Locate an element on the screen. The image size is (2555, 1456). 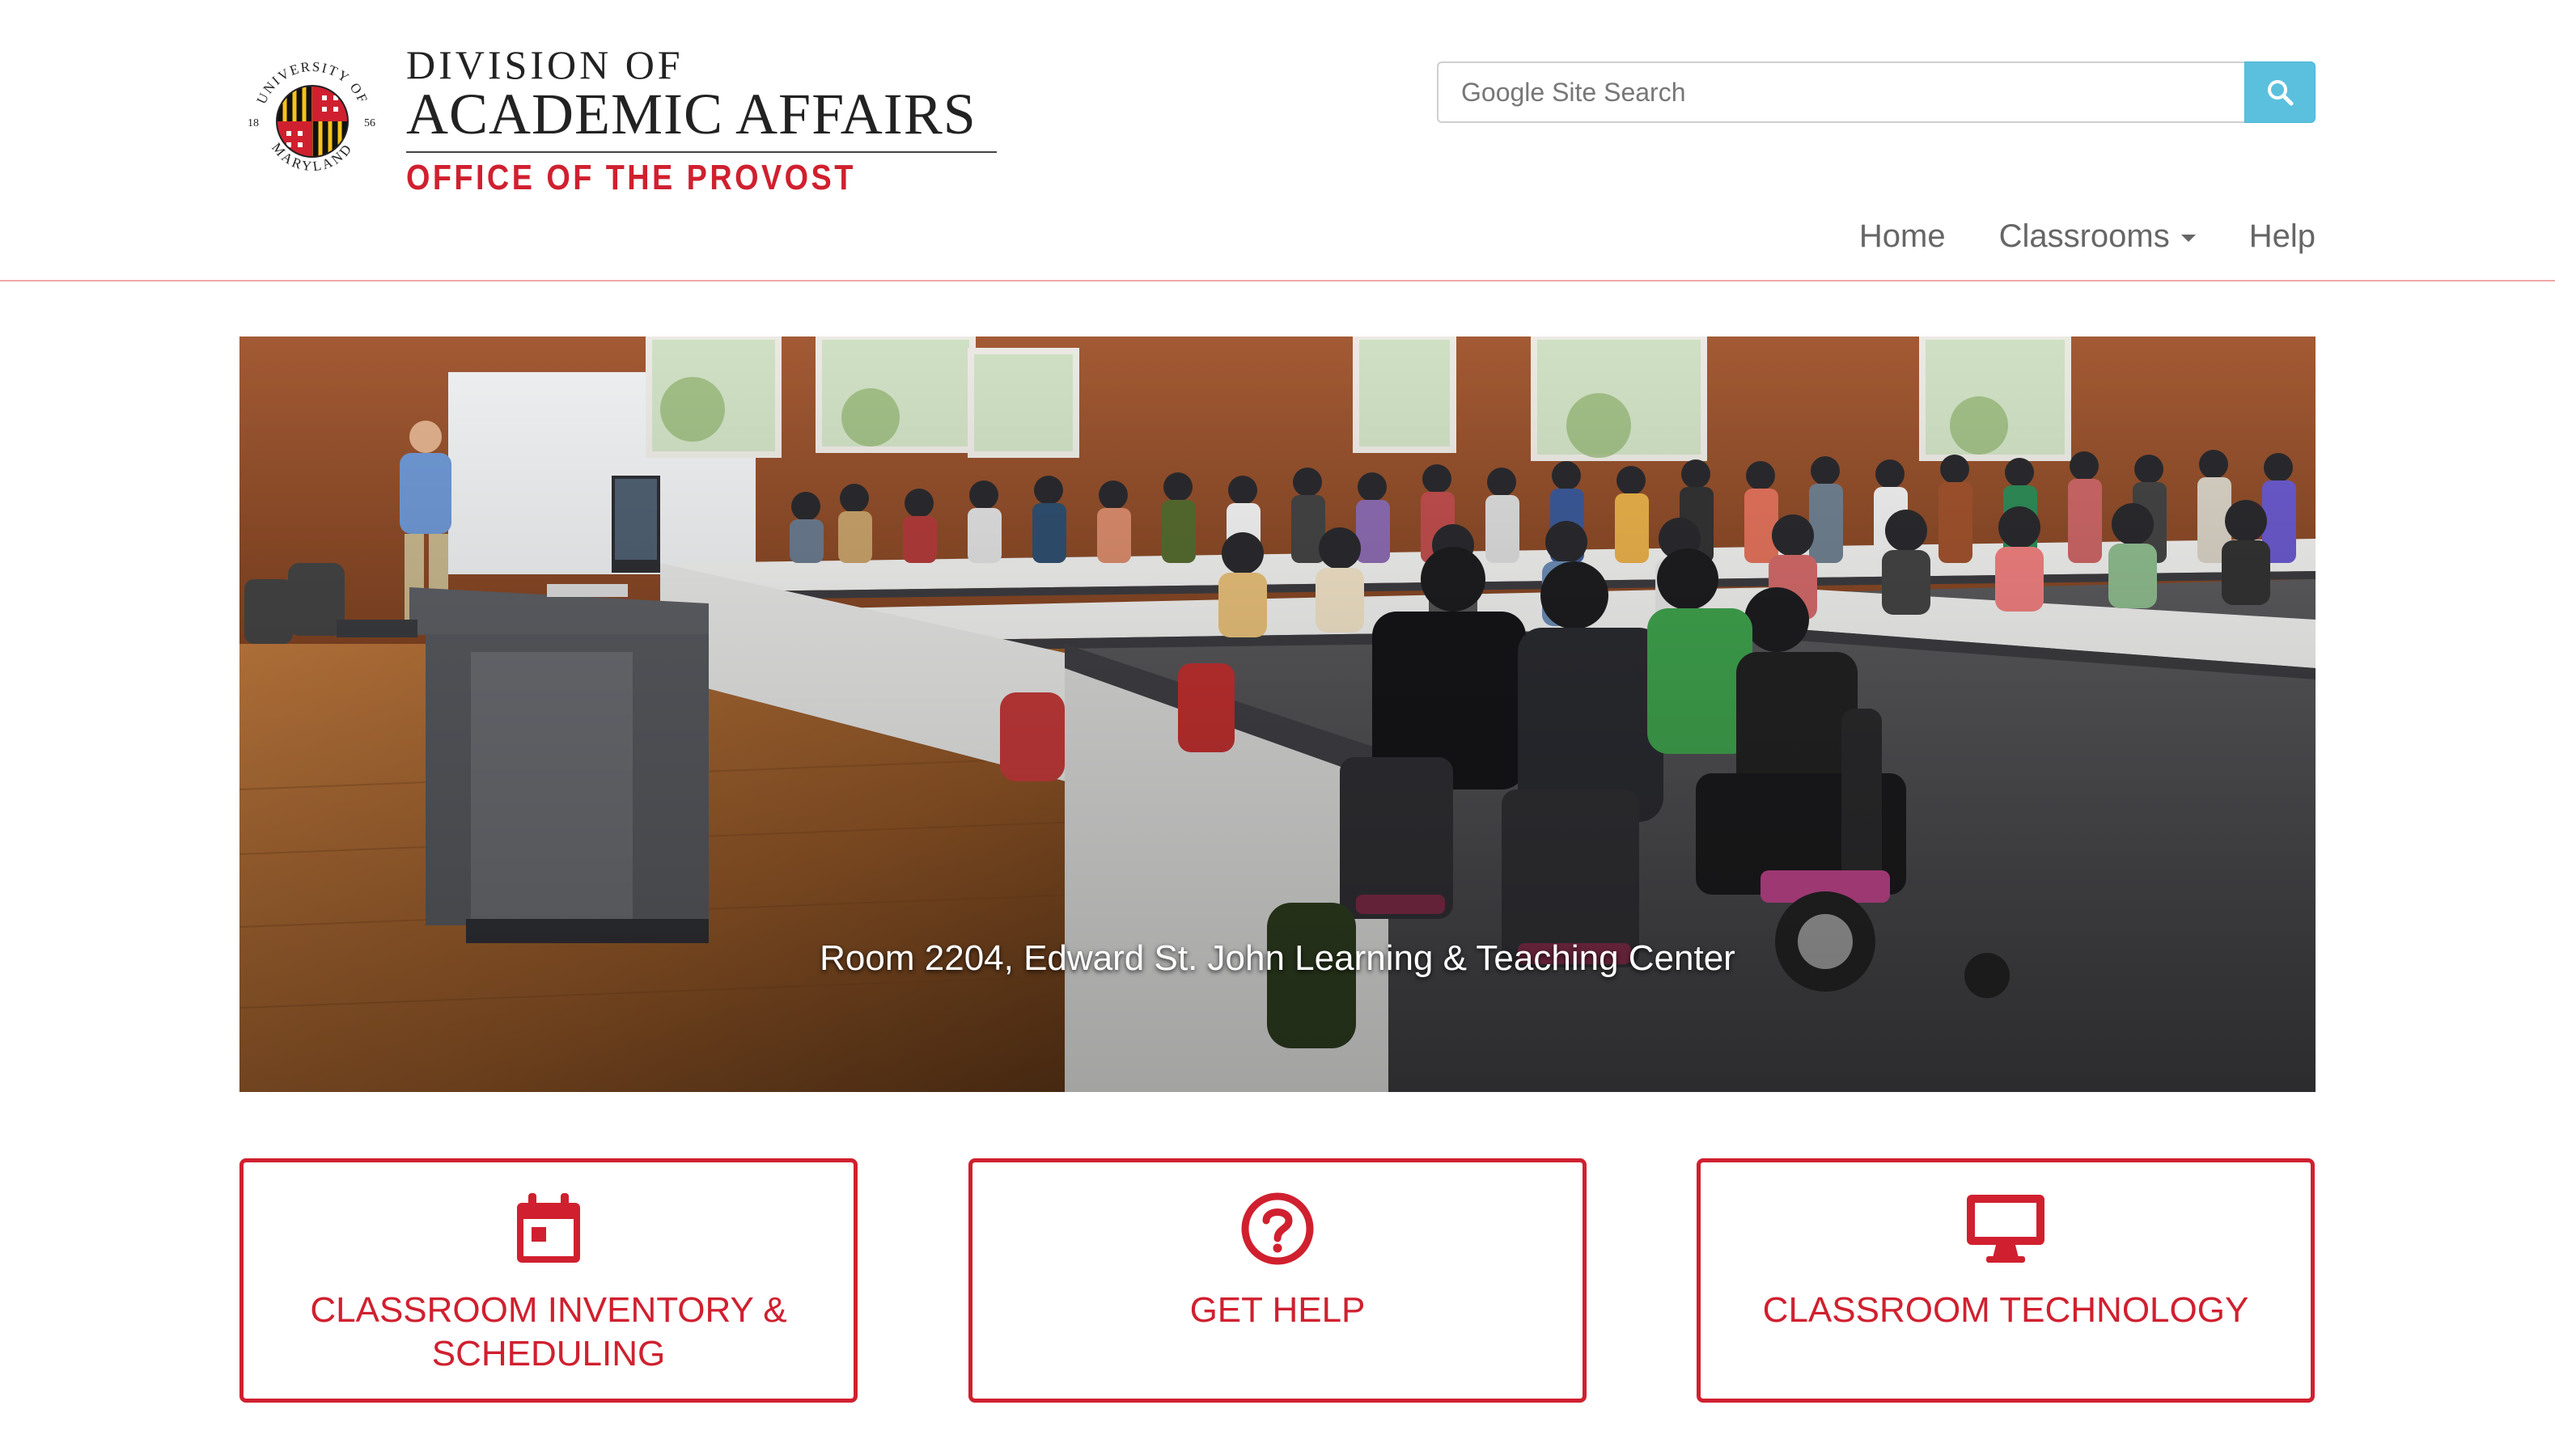
logo-division: DIVISION OF is located at coordinates (545, 65).